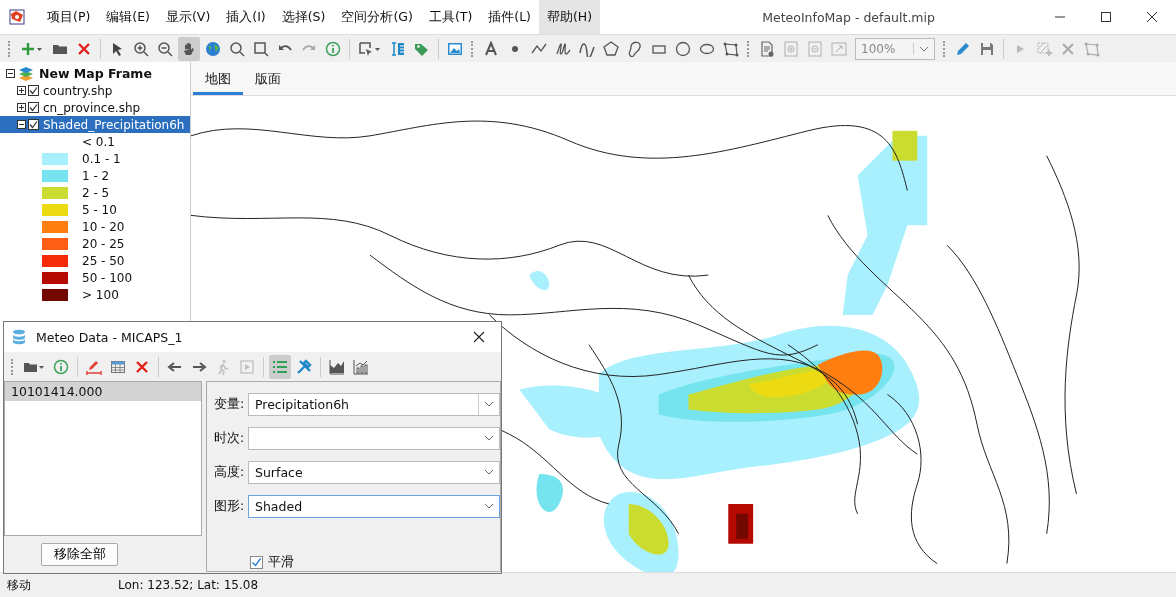 This screenshot has width=1176, height=597. Describe the element at coordinates (230, 472) in the screenshot. I see `field-label: 高度:` at that location.